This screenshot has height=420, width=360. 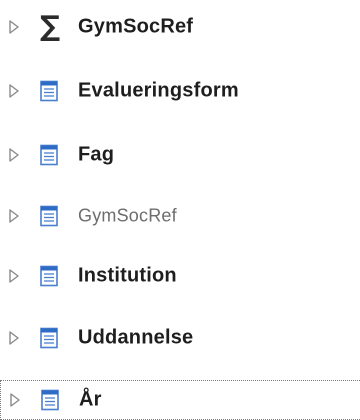 I want to click on tree-item-label: Institution, so click(x=127, y=275).